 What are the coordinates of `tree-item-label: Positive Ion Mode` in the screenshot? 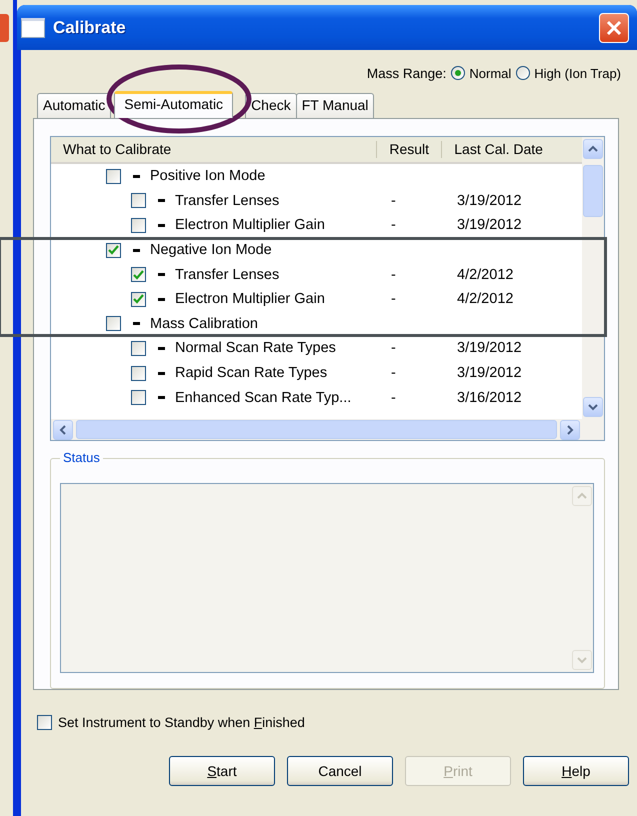 It's located at (208, 176).